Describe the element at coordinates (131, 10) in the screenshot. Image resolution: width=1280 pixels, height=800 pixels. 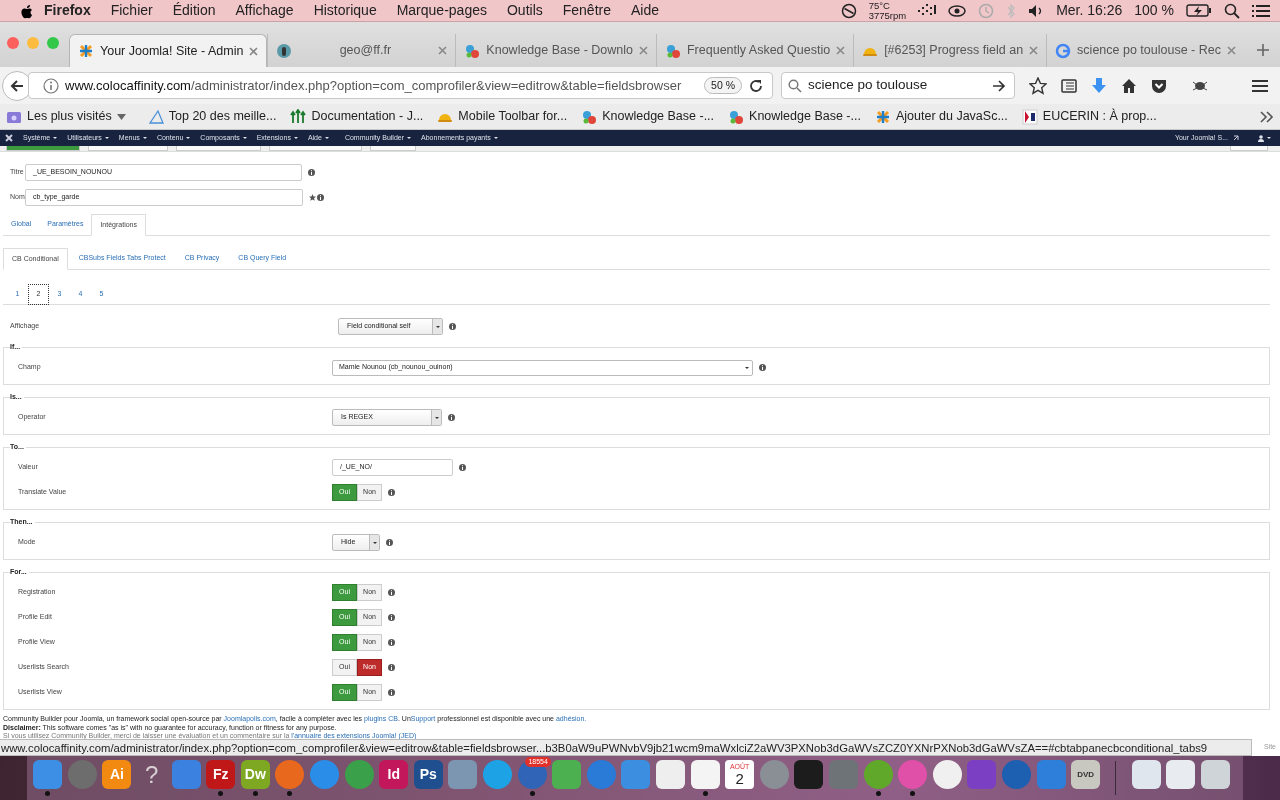
I see `menu-item: Fichier` at that location.